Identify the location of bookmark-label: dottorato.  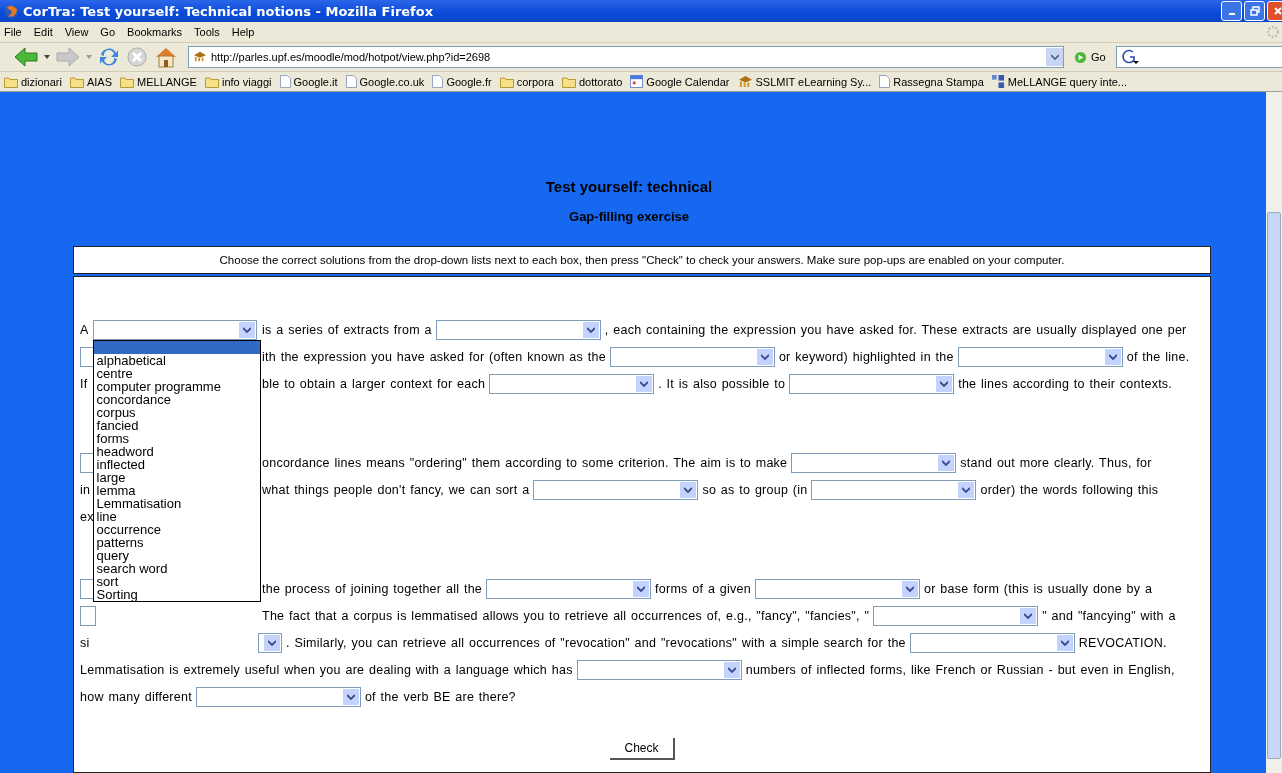
(600, 81).